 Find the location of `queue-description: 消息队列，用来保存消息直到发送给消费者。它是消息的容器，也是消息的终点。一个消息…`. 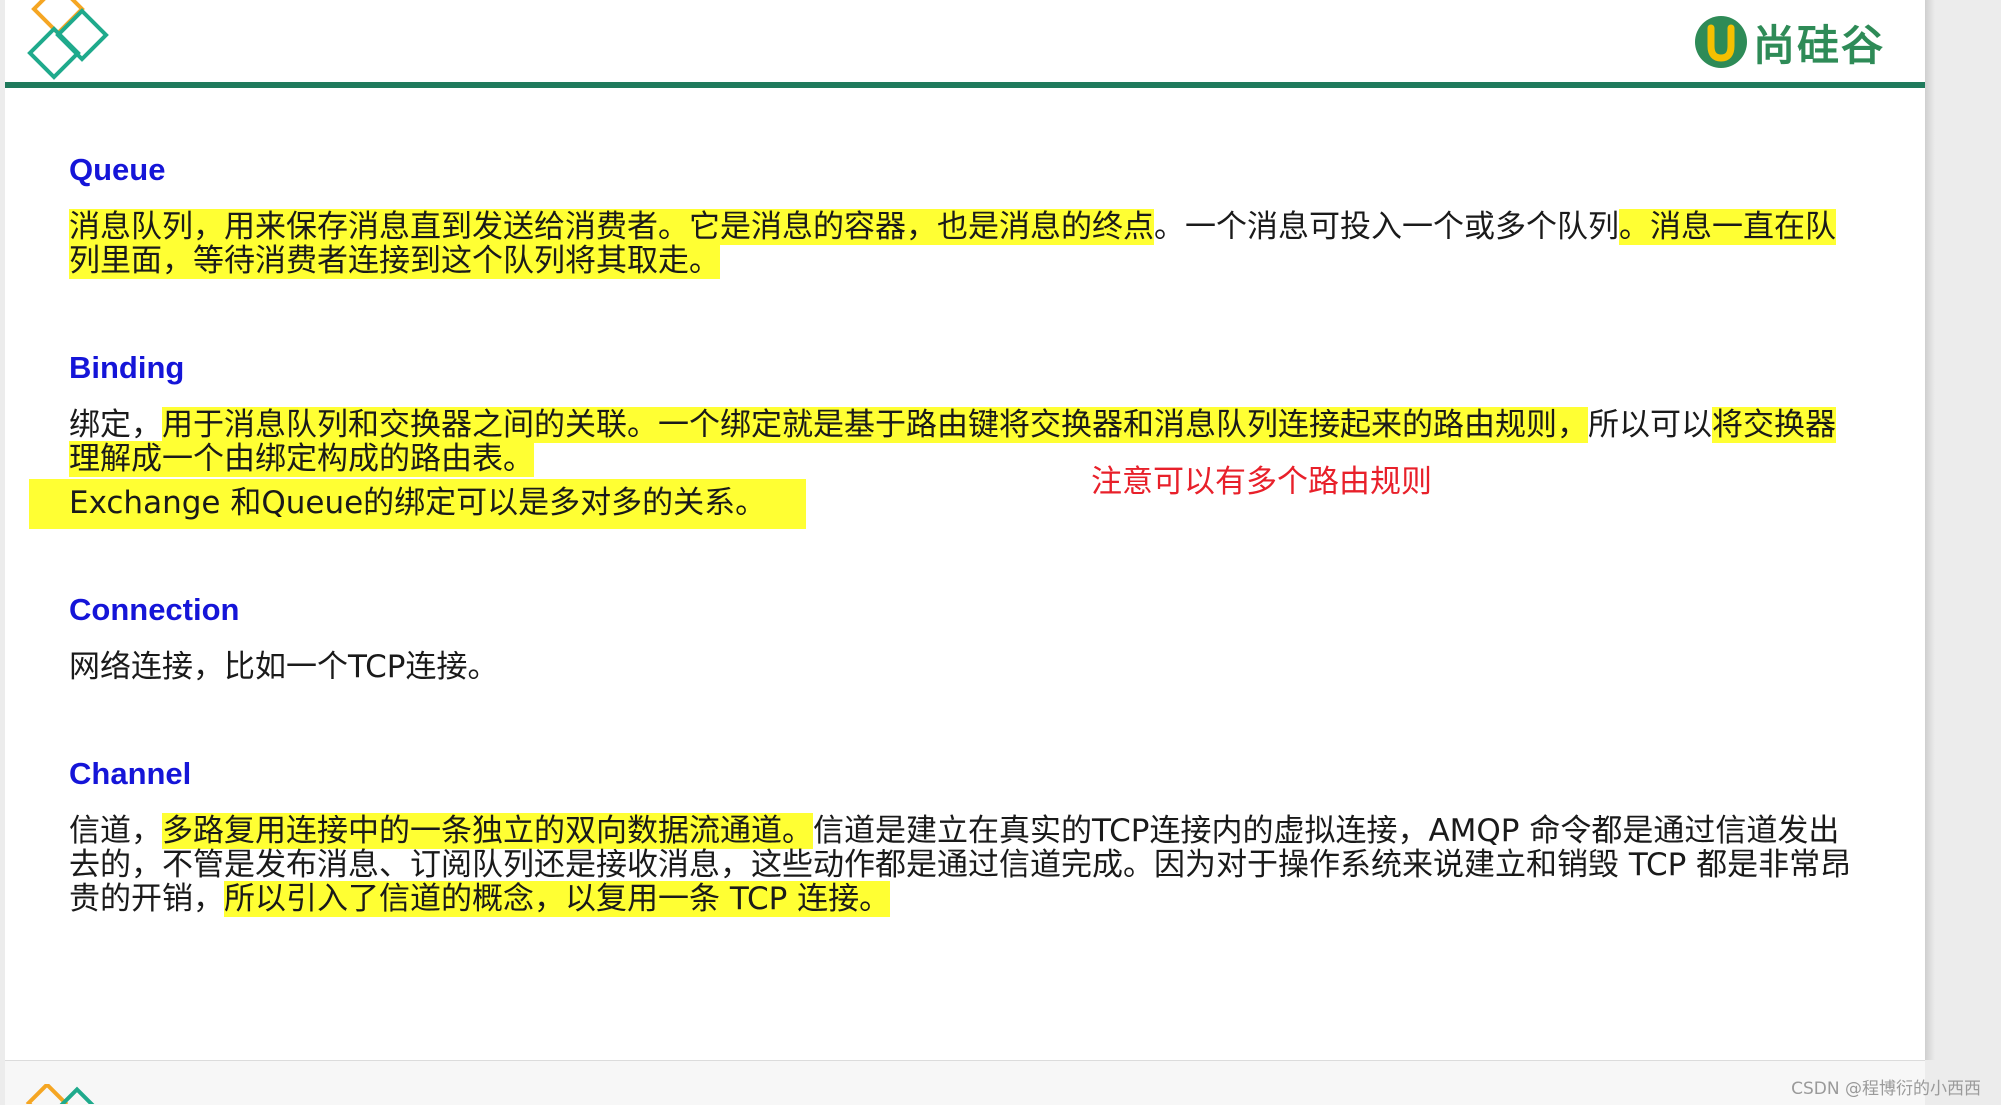

queue-description: 消息队列，用来保存消息直到发送给消费者。它是消息的容器，也是消息的终点。一个消息… is located at coordinates (964, 244).